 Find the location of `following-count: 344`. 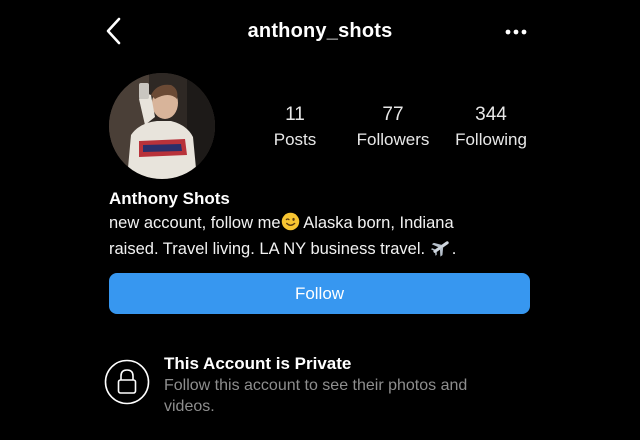

following-count: 344 is located at coordinates (491, 114).